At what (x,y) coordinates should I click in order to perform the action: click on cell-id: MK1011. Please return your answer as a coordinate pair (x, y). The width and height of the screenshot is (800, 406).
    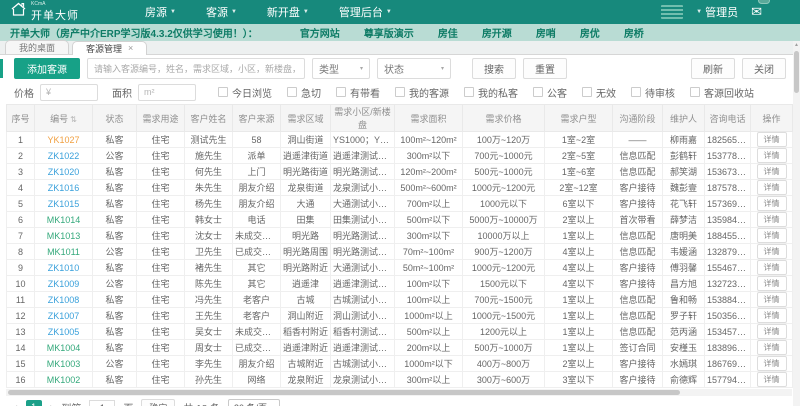
    Looking at the image, I should click on (63, 251).